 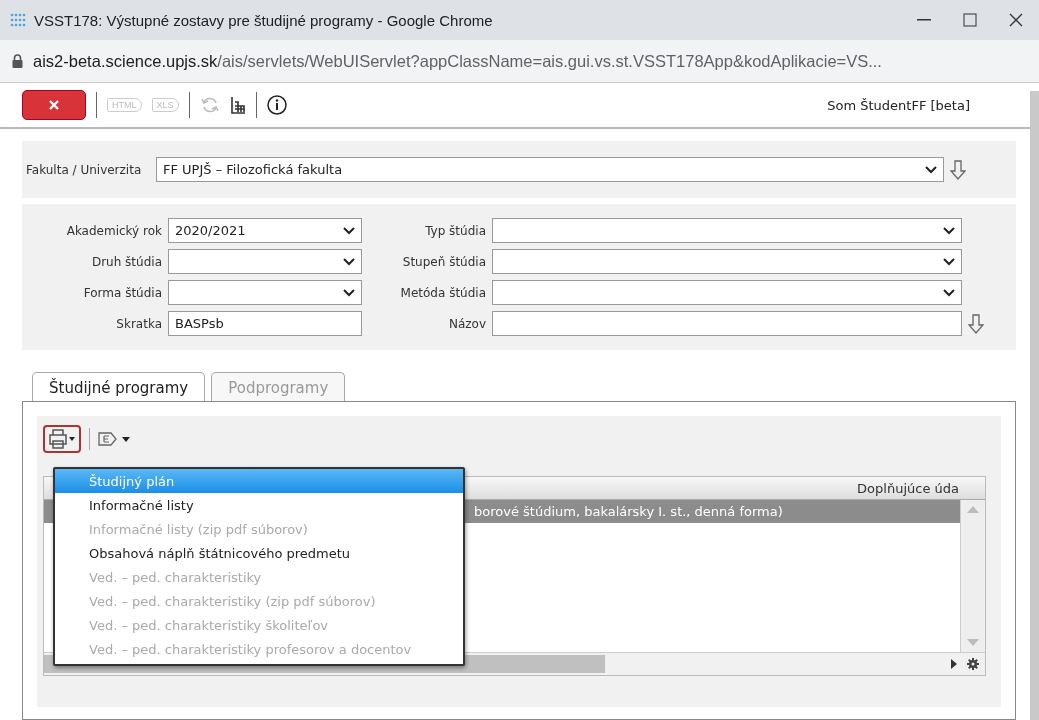 What do you see at coordinates (973, 664) in the screenshot?
I see `settings-icon` at bounding box center [973, 664].